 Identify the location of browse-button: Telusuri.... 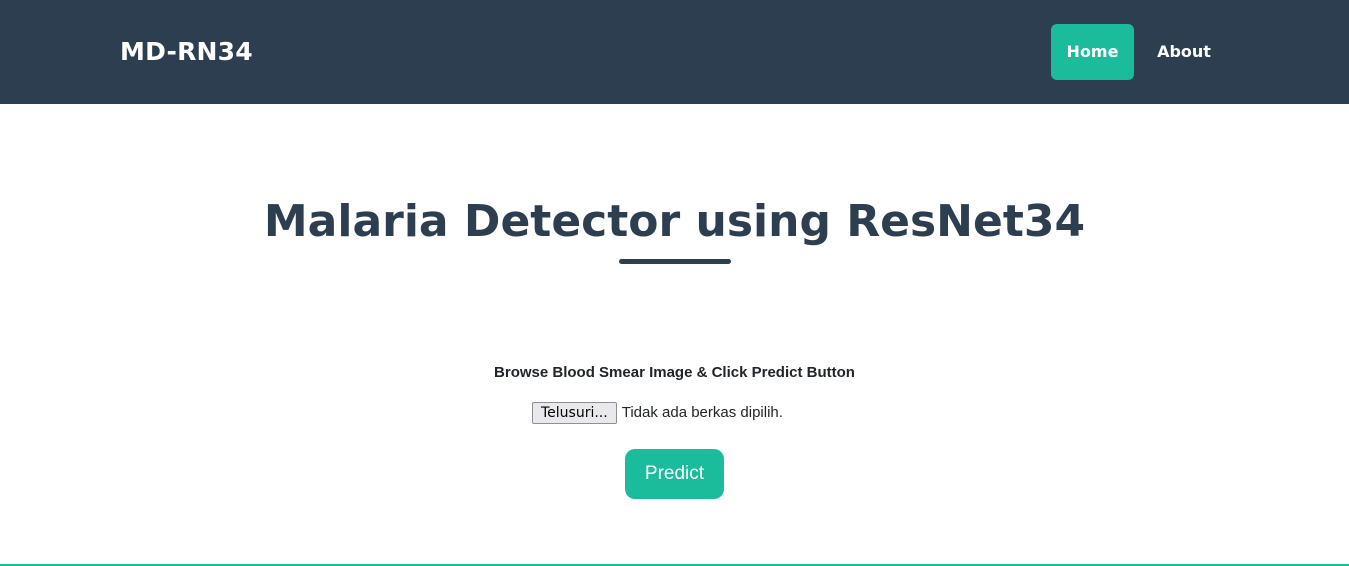
(574, 413).